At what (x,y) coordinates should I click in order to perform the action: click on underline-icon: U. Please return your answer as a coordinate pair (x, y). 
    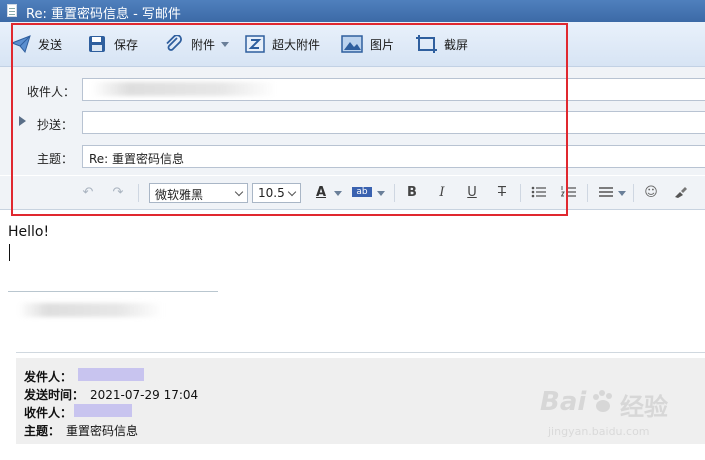
    Looking at the image, I should click on (472, 193).